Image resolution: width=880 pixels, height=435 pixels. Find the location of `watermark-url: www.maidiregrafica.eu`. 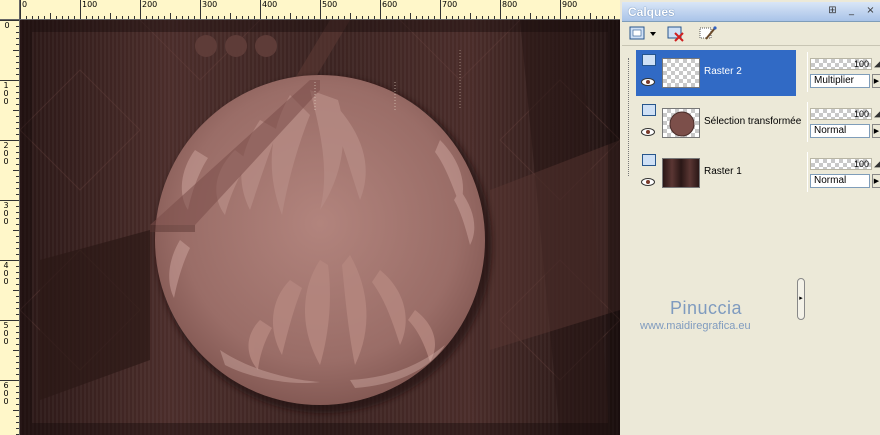

watermark-url: www.maidiregrafica.eu is located at coordinates (695, 326).